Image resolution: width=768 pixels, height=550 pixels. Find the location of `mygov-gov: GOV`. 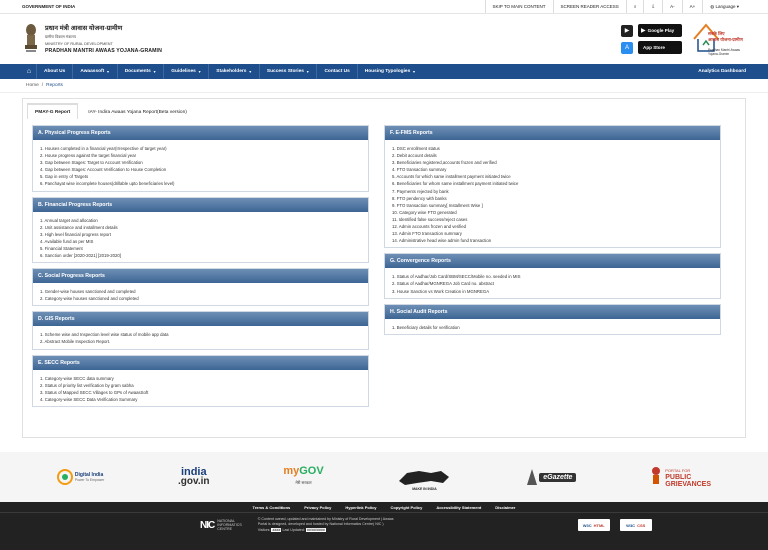

mygov-gov: GOV is located at coordinates (311, 471).